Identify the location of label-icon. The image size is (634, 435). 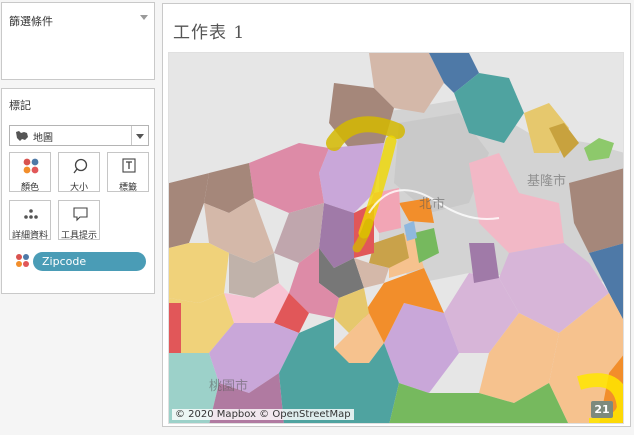
(129, 165).